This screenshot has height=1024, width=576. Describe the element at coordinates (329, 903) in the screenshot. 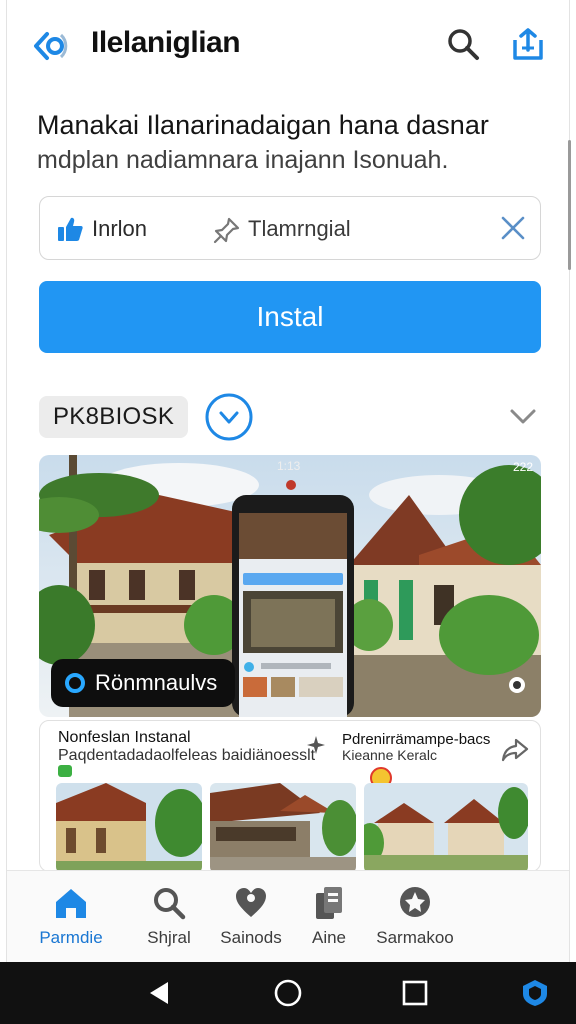

I see `documents-icon` at that location.